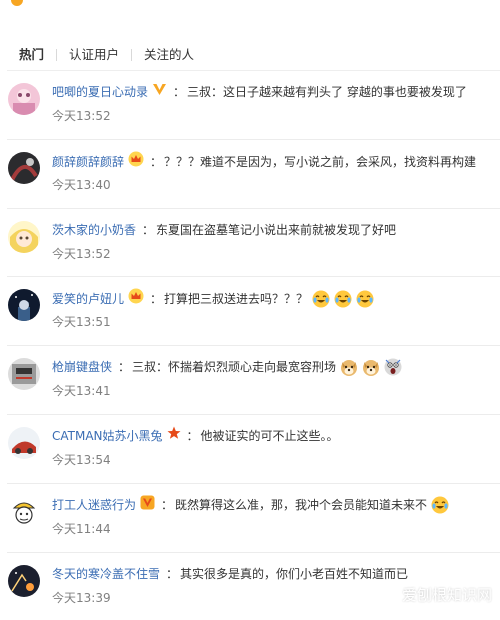 Image resolution: width=500 pixels, height=620 pixels. What do you see at coordinates (100, 92) in the screenshot?
I see `username-link: 吧唧的夏日心动录` at bounding box center [100, 92].